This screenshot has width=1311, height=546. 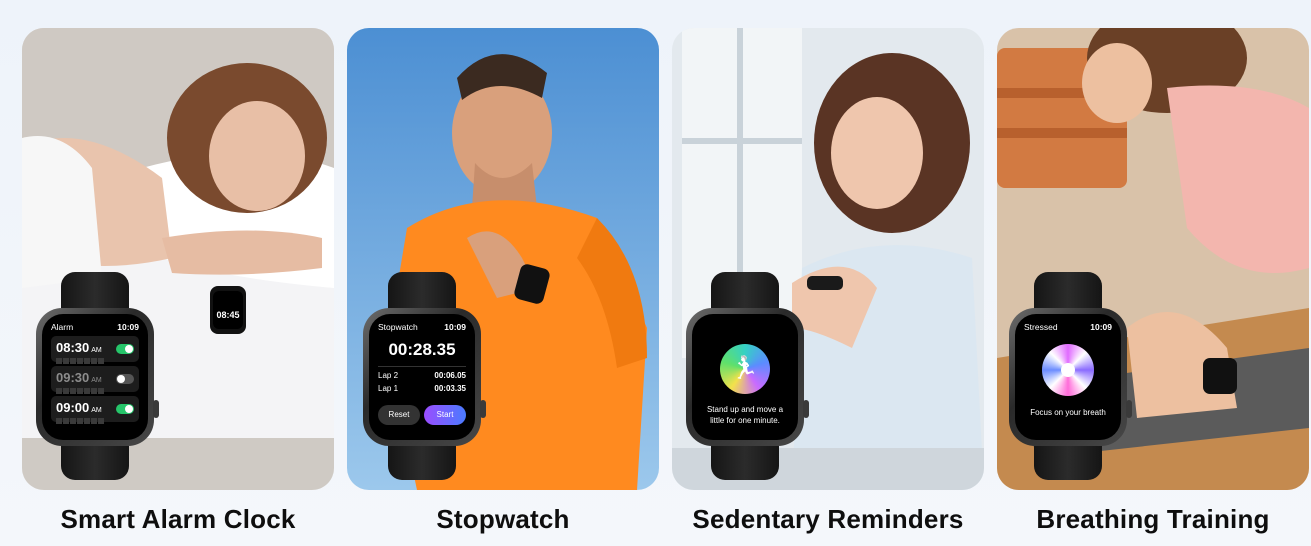 What do you see at coordinates (73, 347) in the screenshot?
I see `alarm-time: 08:30` at bounding box center [73, 347].